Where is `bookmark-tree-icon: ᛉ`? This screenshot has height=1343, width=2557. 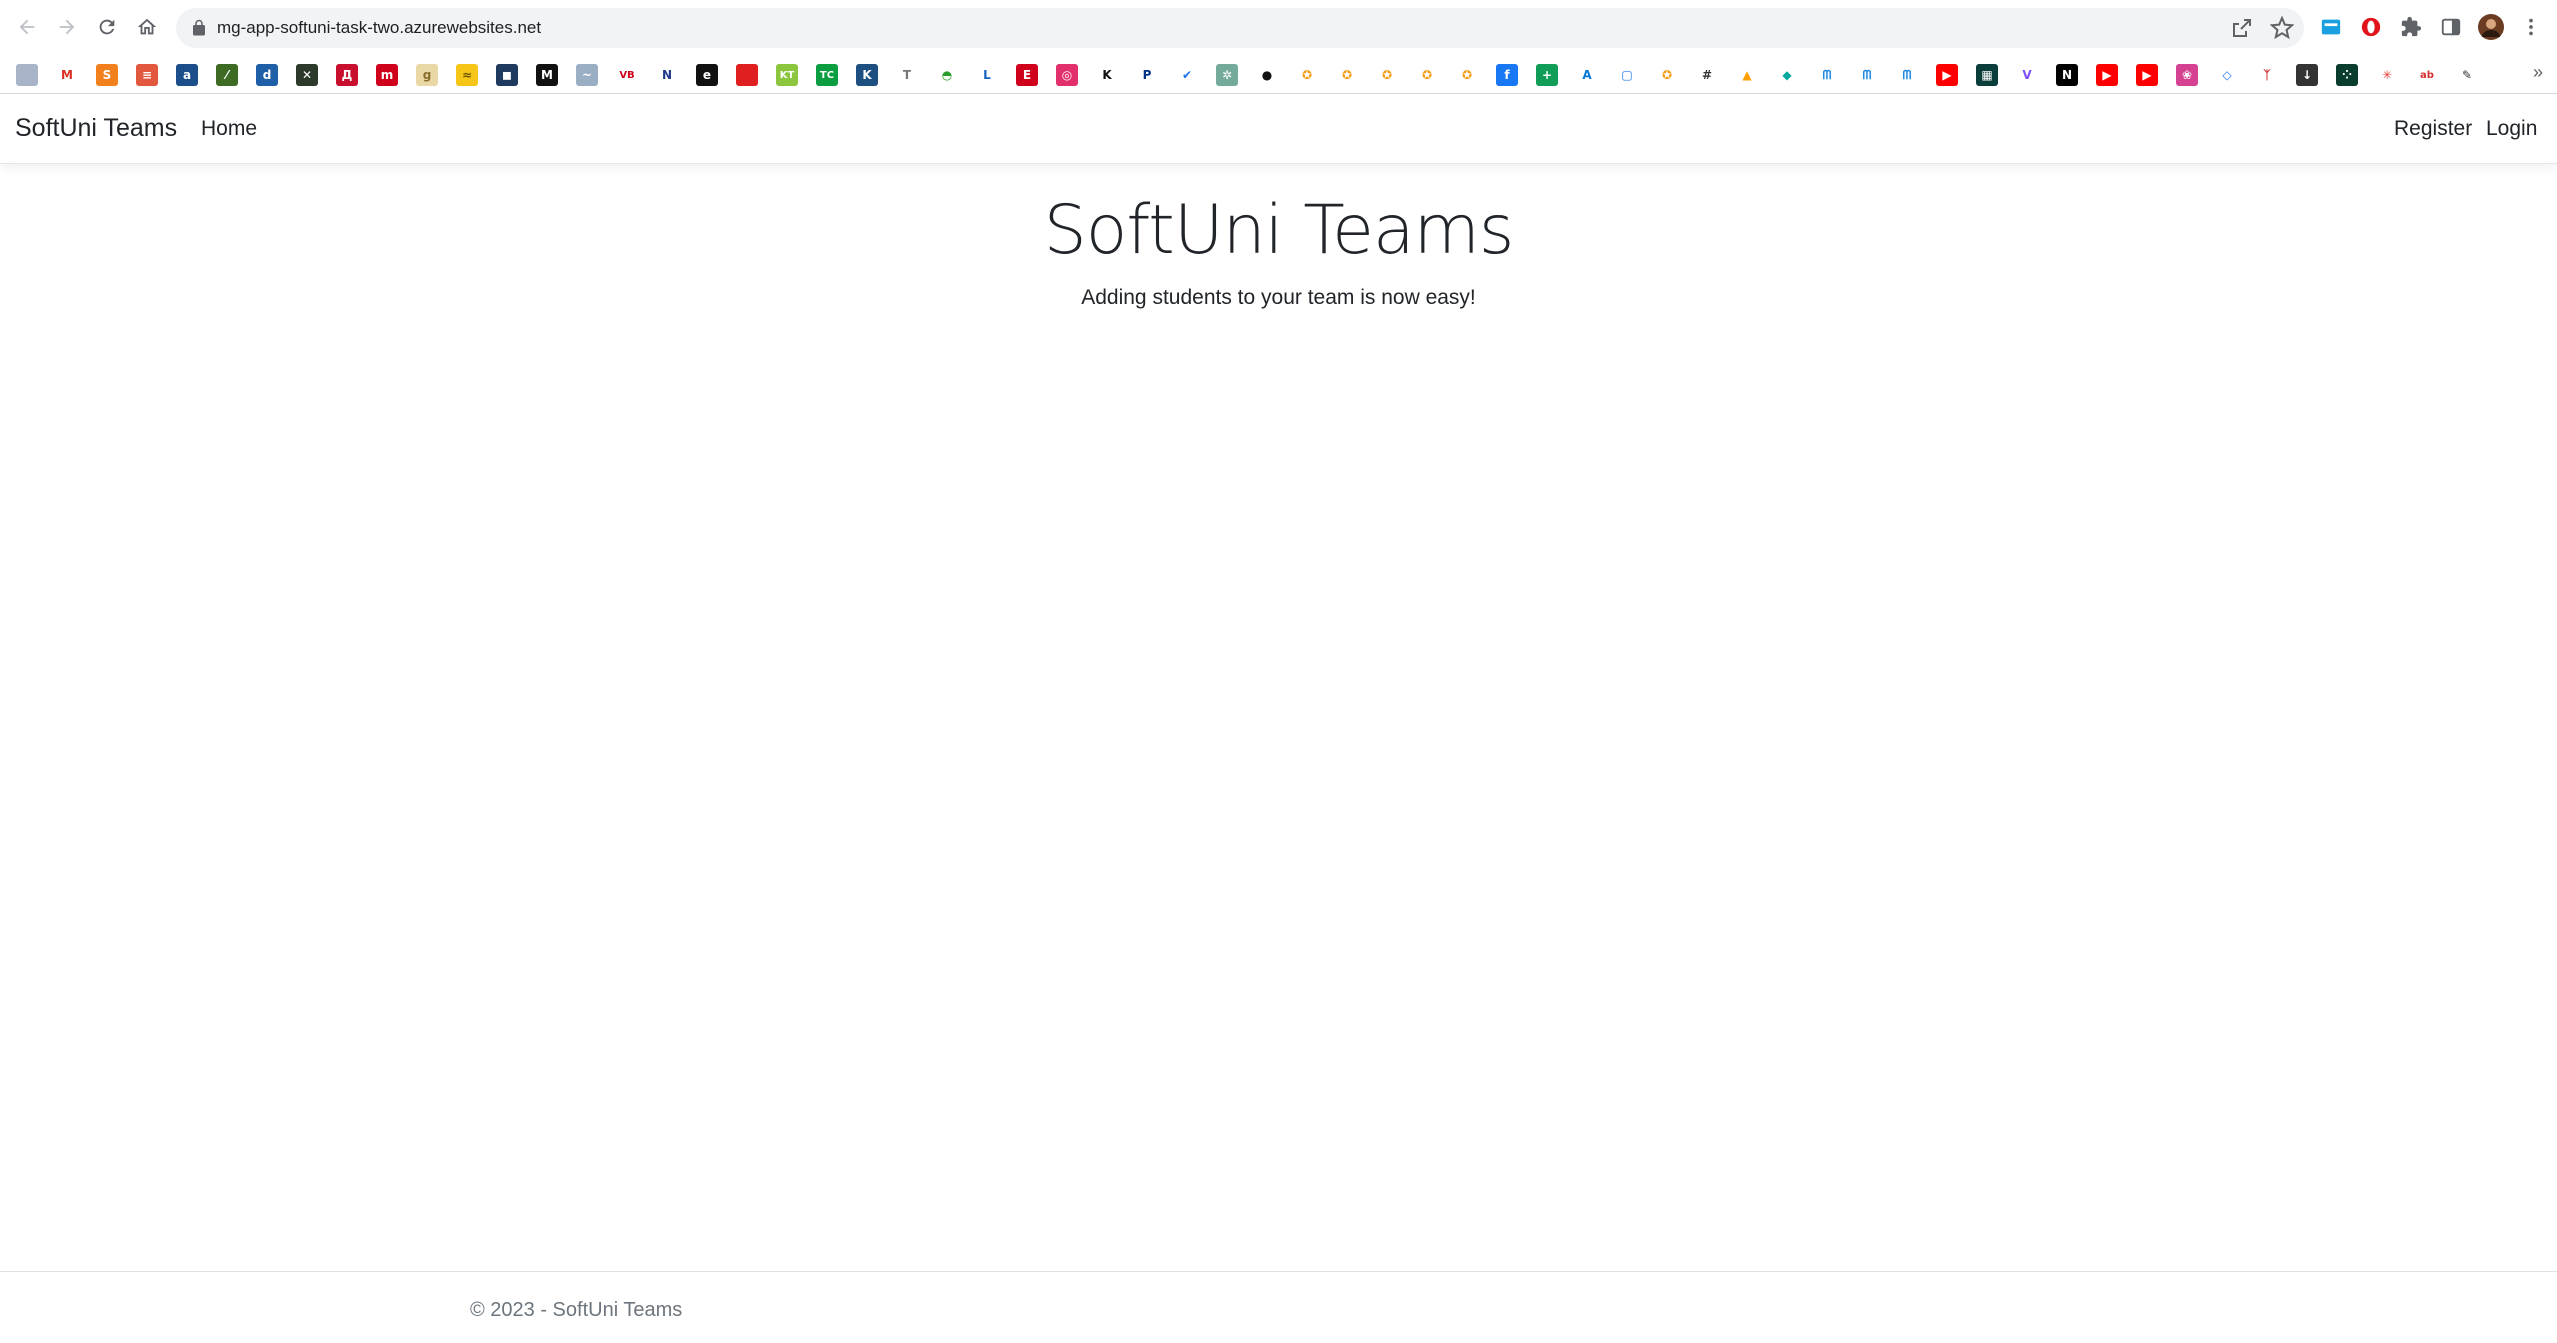
bookmark-tree-icon: ᛉ is located at coordinates (2267, 75).